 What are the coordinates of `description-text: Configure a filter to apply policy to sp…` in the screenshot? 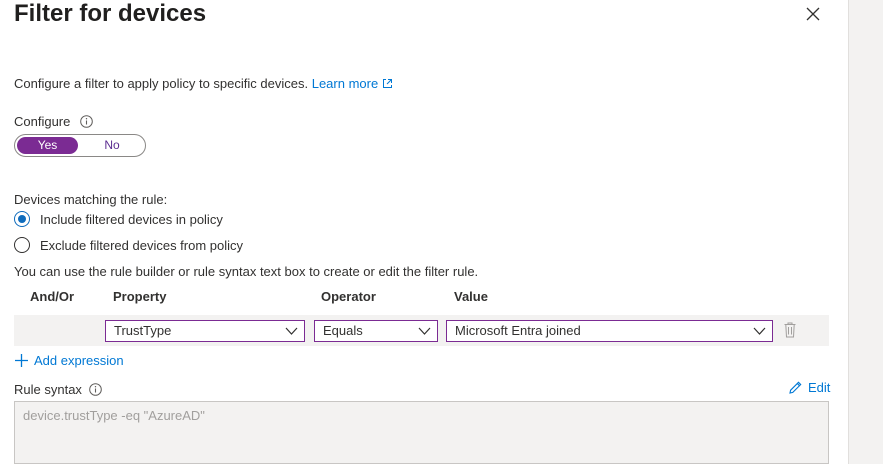 It's located at (161, 83).